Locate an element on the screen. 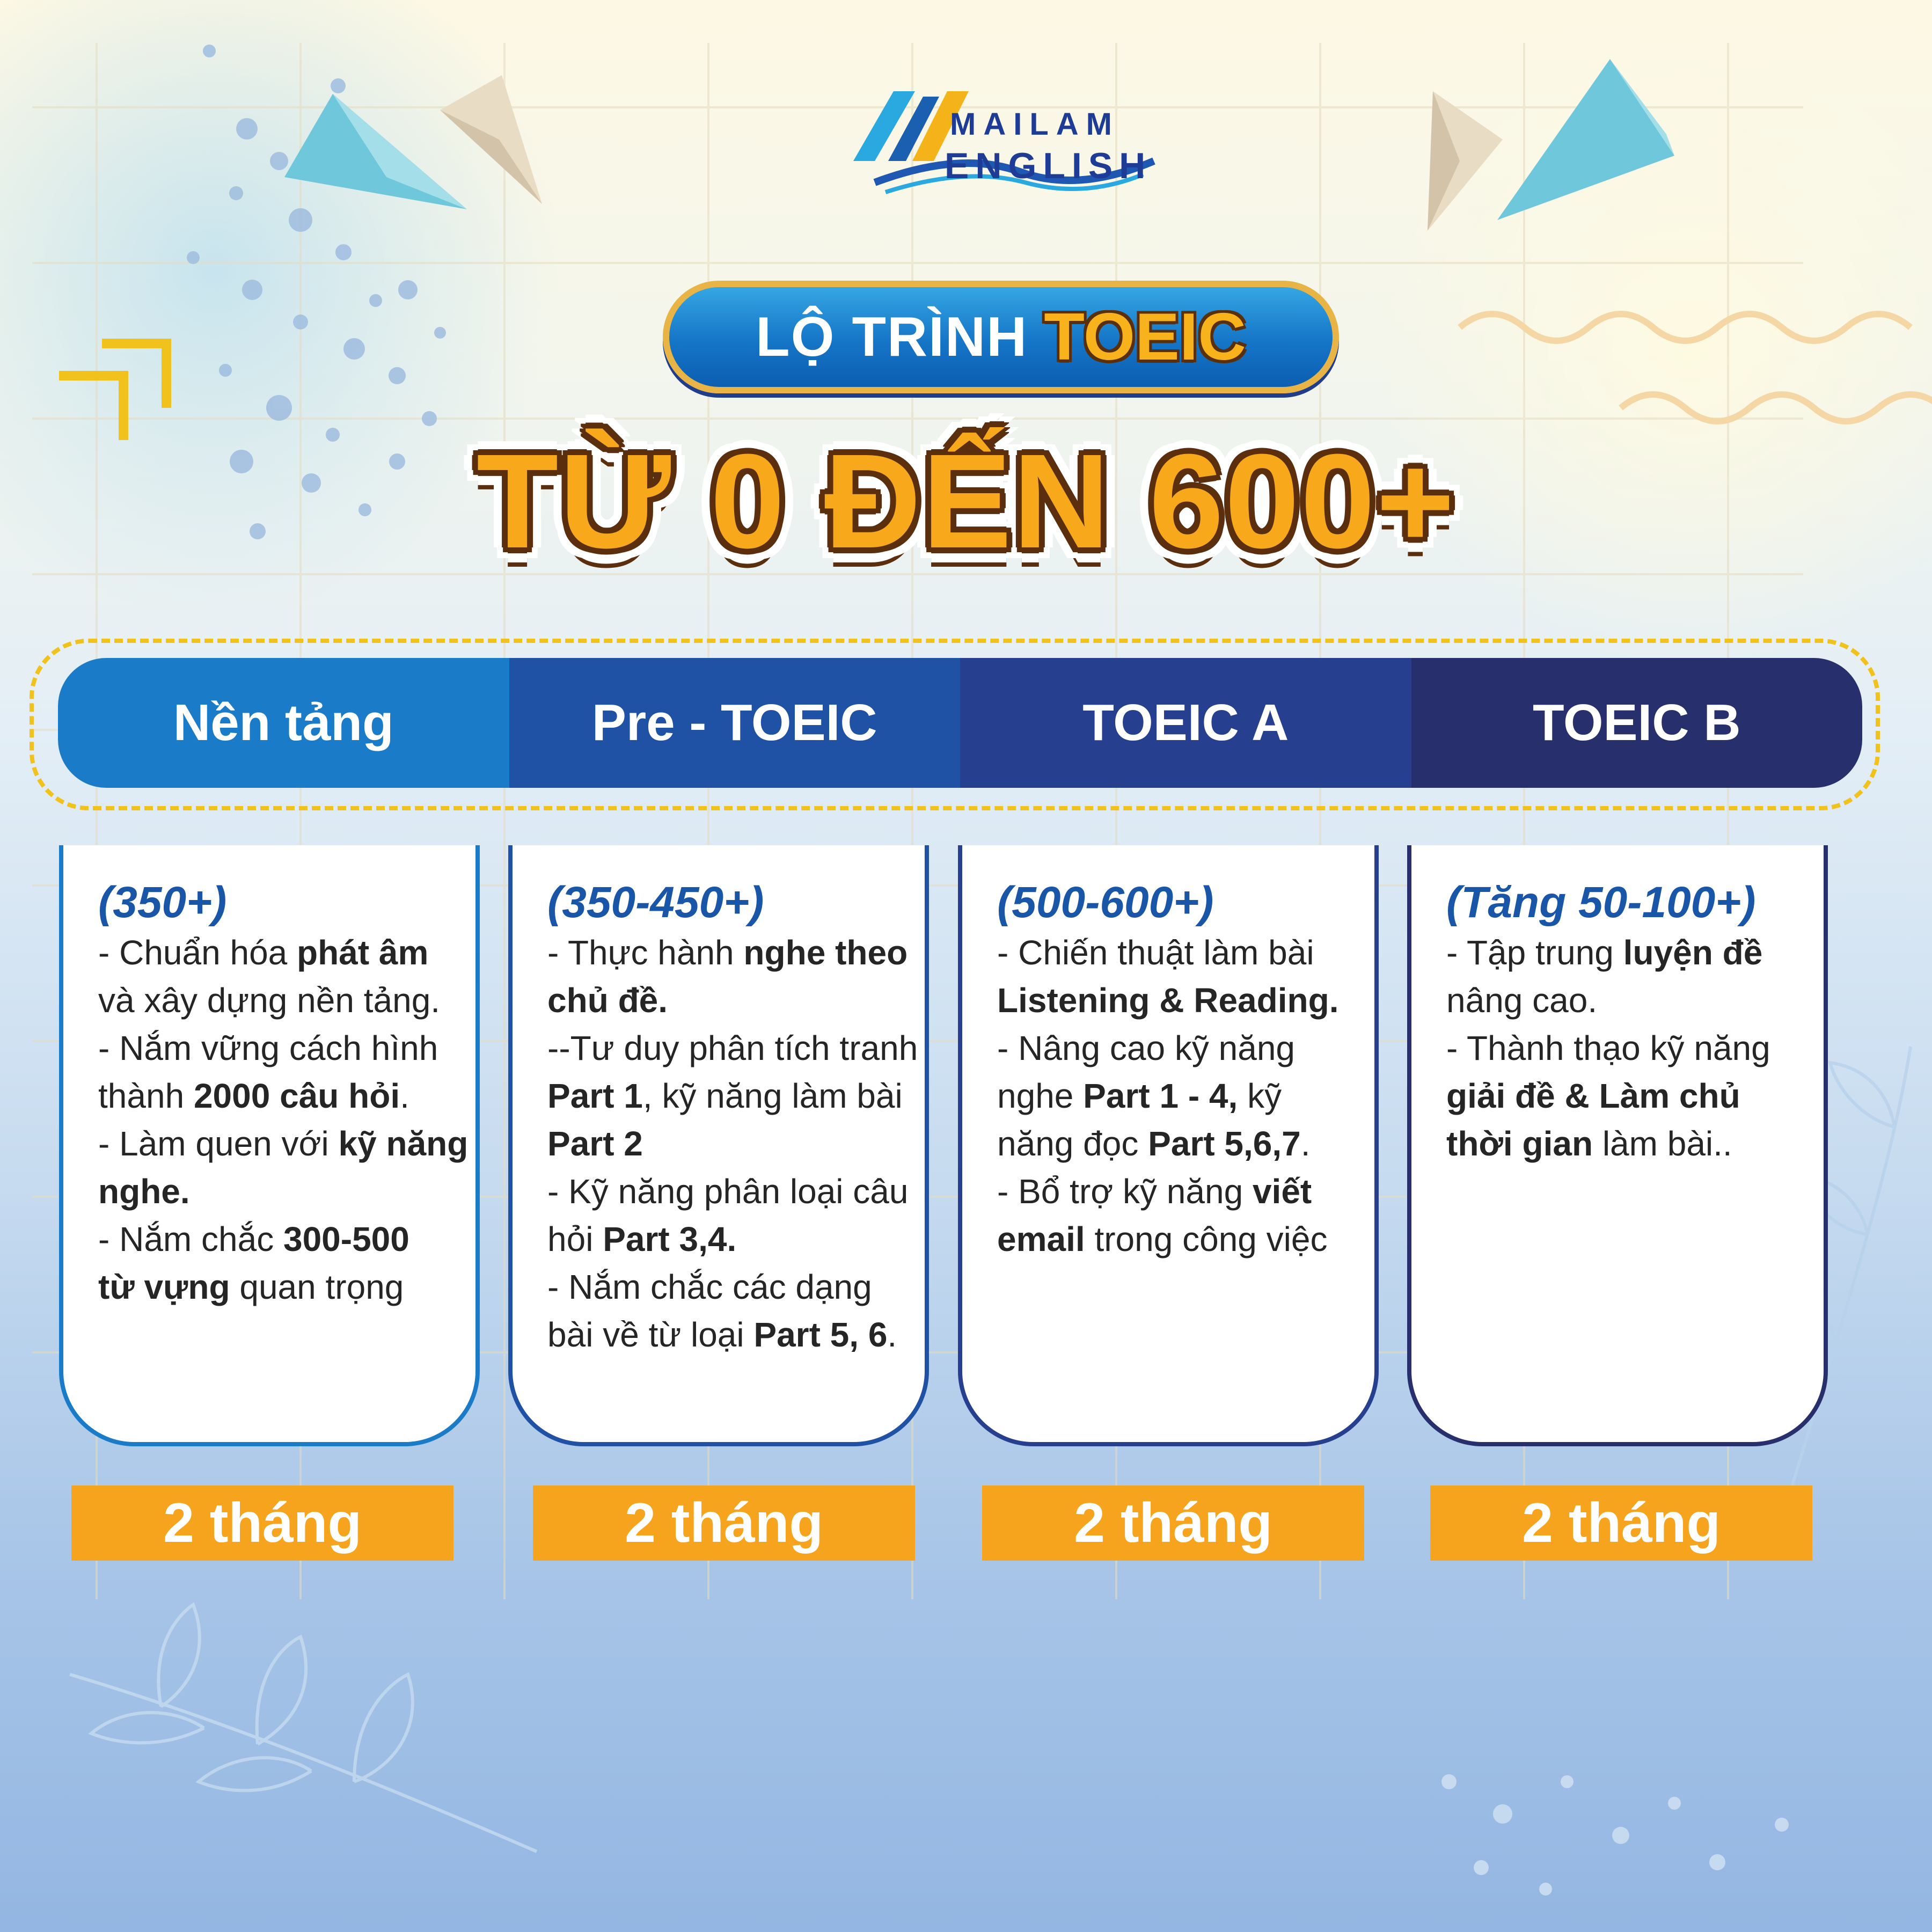 The height and width of the screenshot is (1932, 1932). stage-score: (350+) is located at coordinates (162, 902).